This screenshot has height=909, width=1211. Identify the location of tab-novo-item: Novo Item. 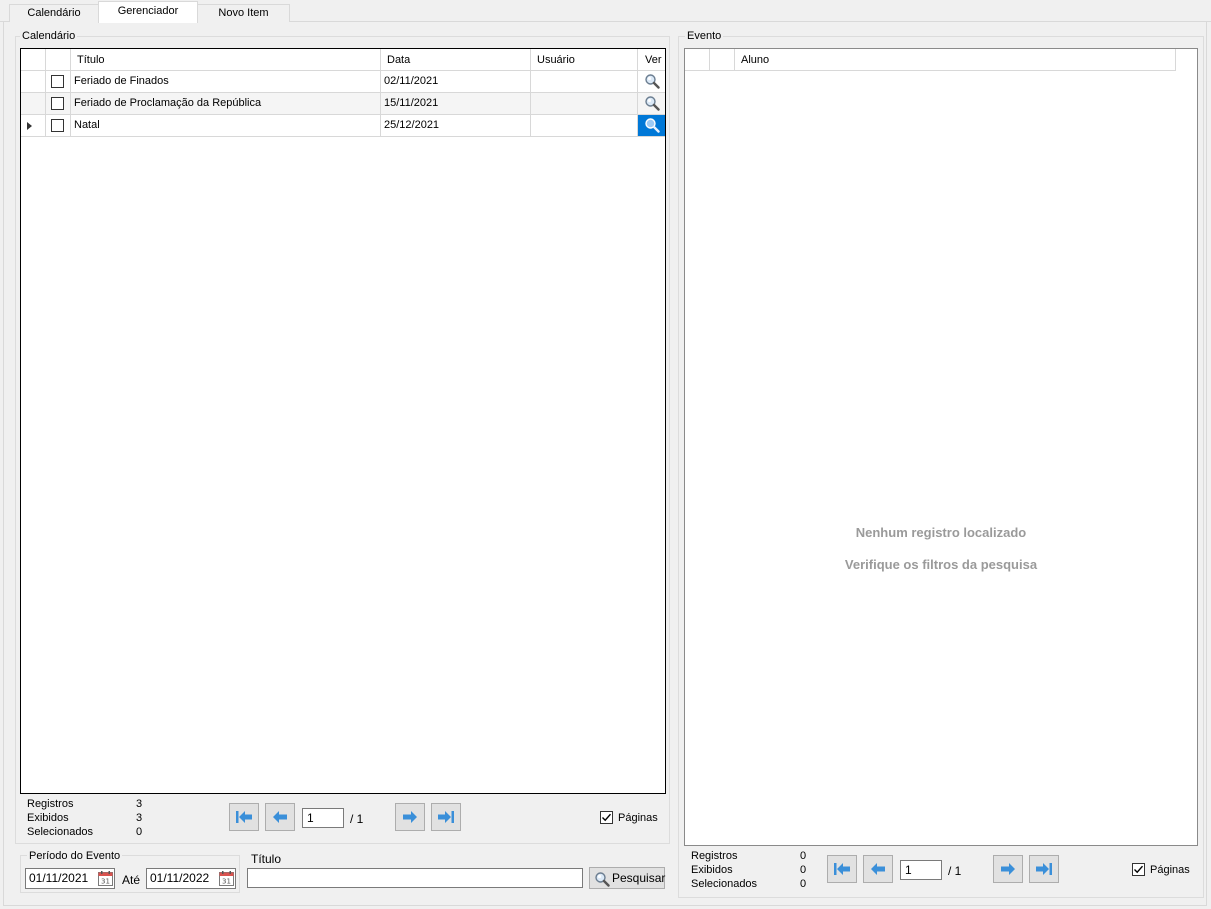
(243, 13).